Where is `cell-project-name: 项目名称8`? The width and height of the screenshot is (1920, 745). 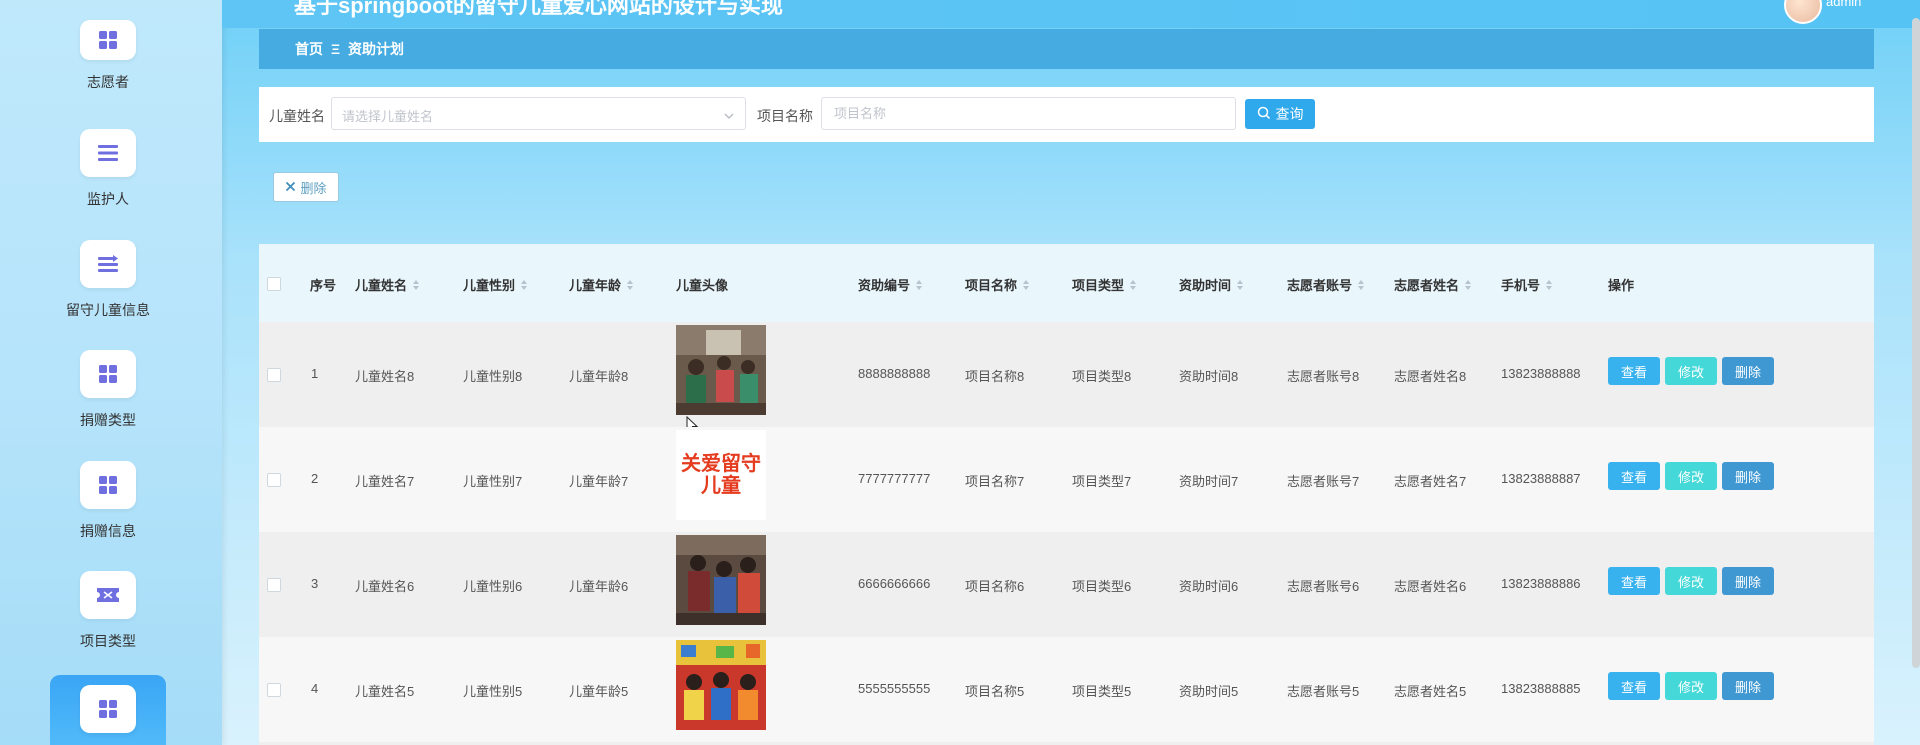 cell-project-name: 项目名称8 is located at coordinates (995, 376).